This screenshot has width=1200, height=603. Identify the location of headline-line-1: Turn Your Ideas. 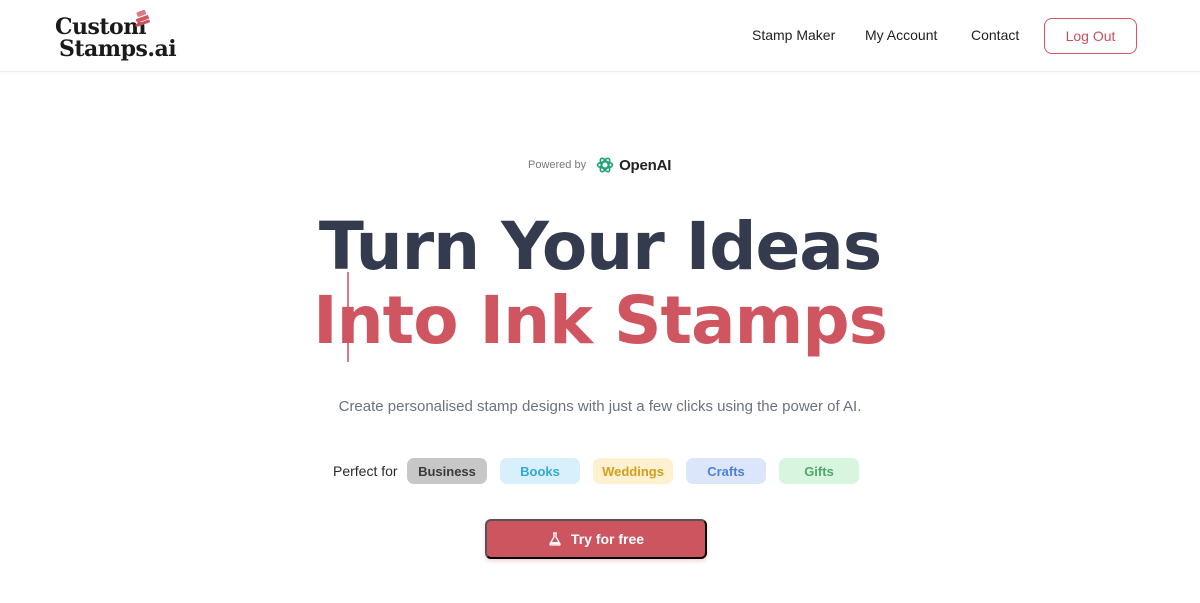
(600, 246).